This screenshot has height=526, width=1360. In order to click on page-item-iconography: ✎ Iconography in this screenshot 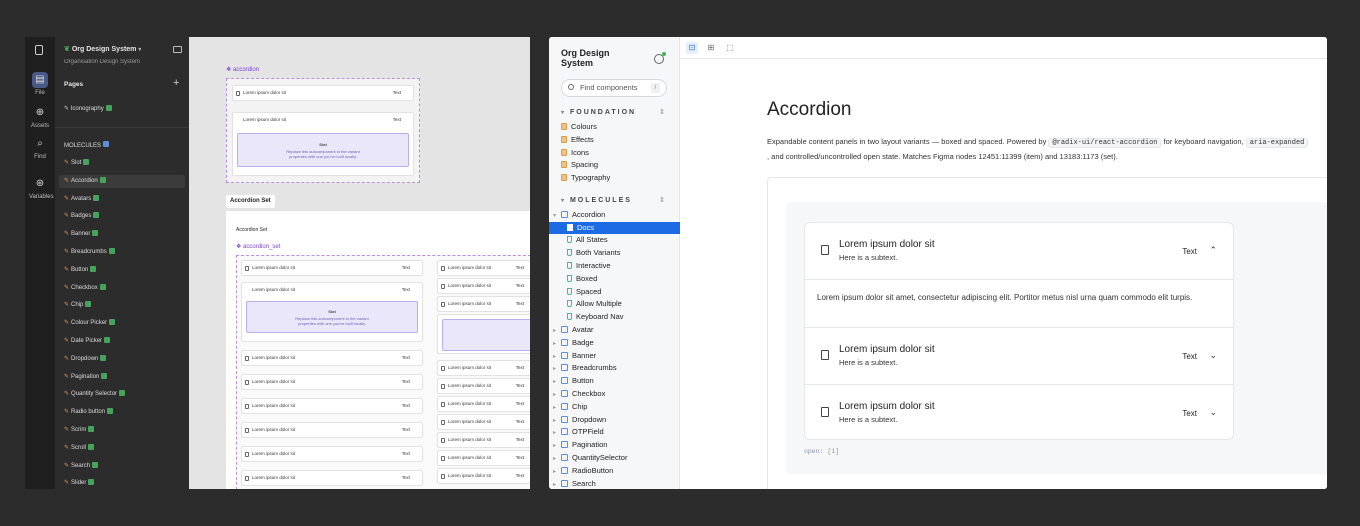, I will do `click(122, 109)`.